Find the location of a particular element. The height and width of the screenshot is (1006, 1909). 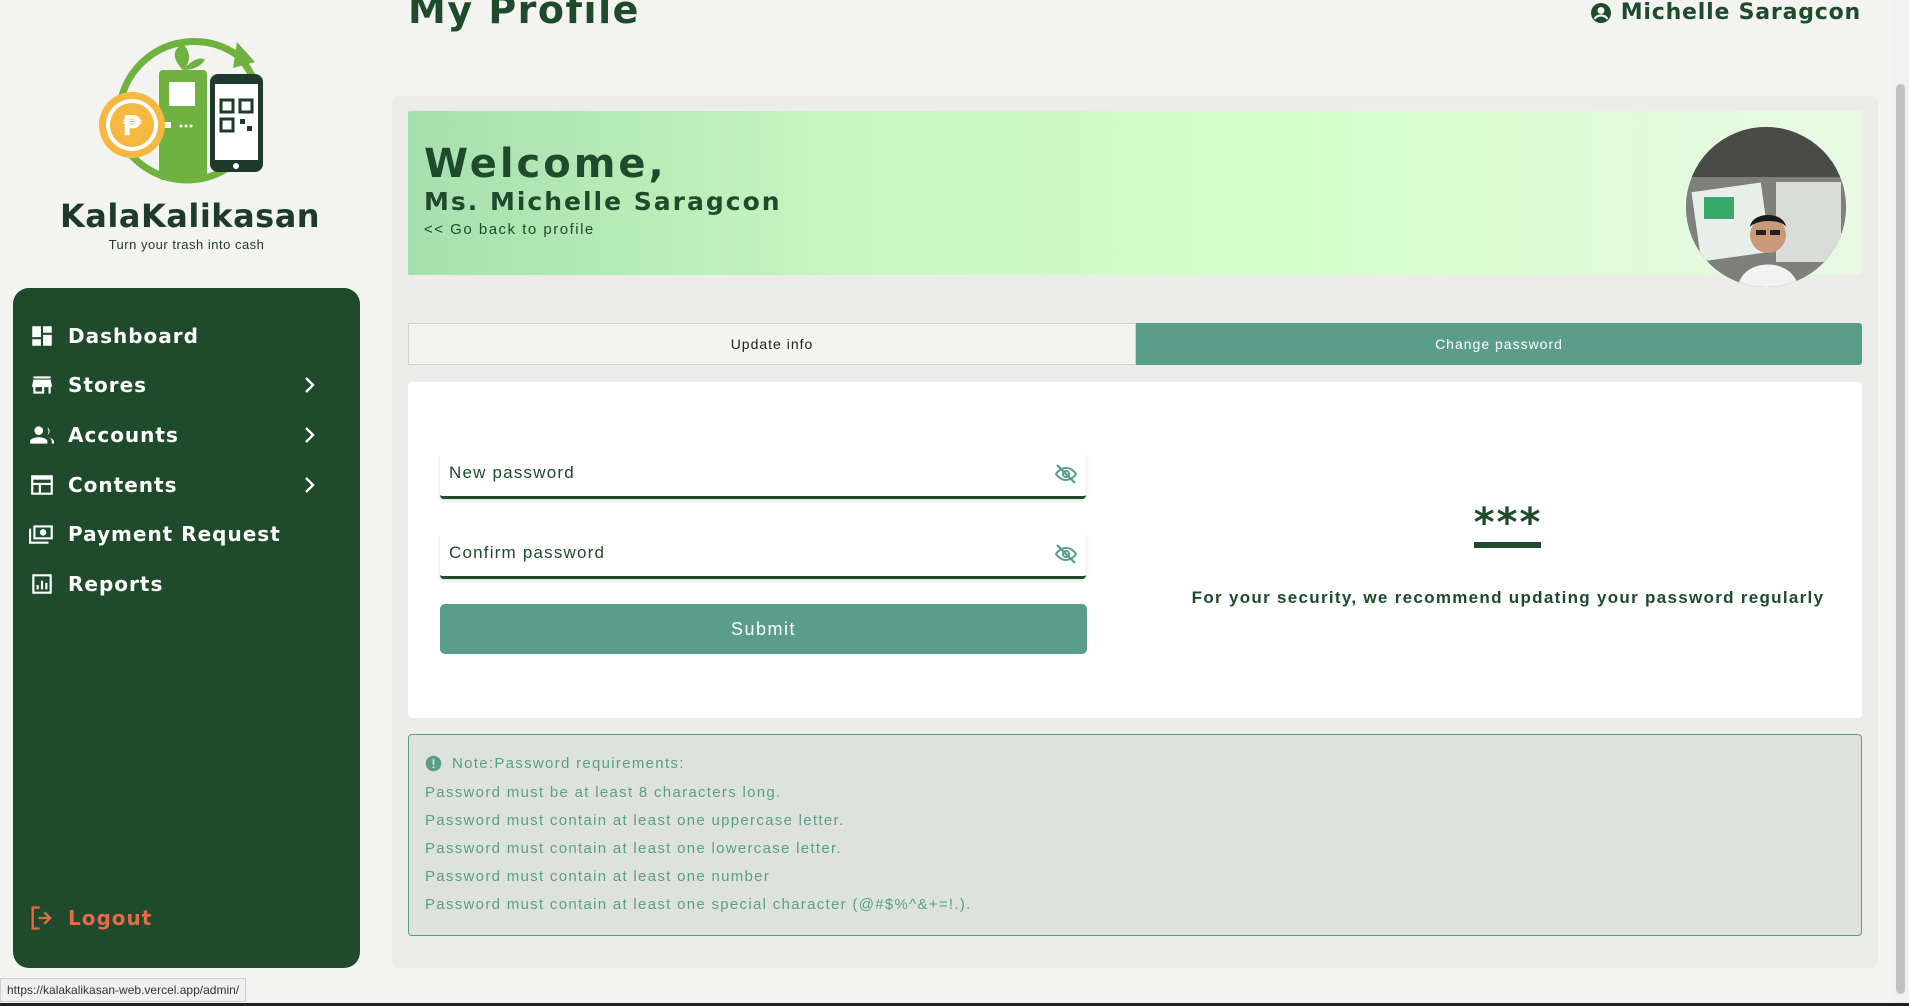

scrollbar-thumb is located at coordinates (1900, 539).